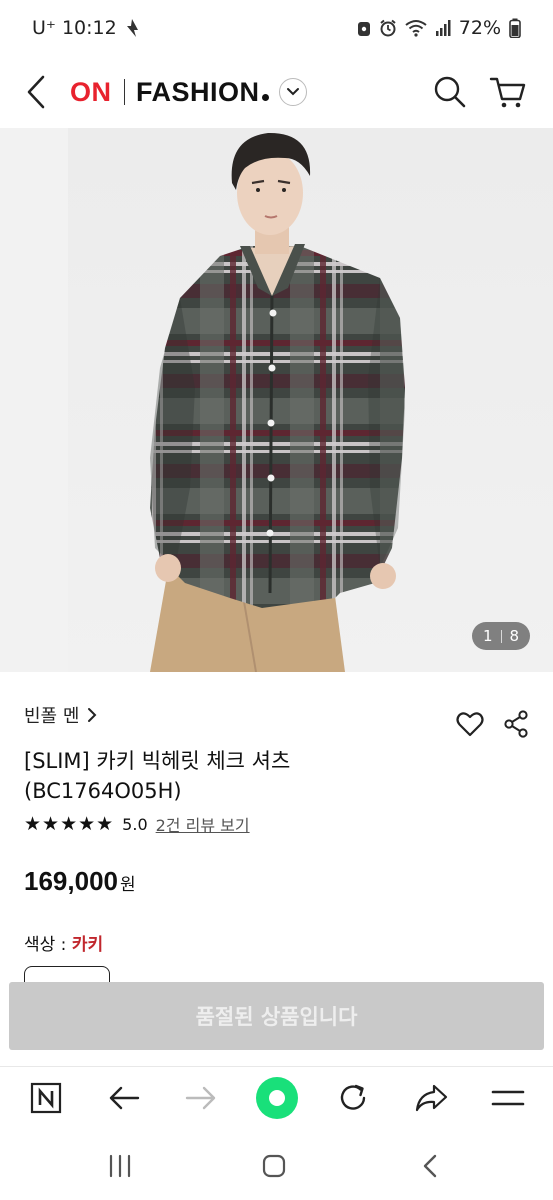 This screenshot has width=553, height=1200. I want to click on rating-value: 5.0, so click(135, 824).